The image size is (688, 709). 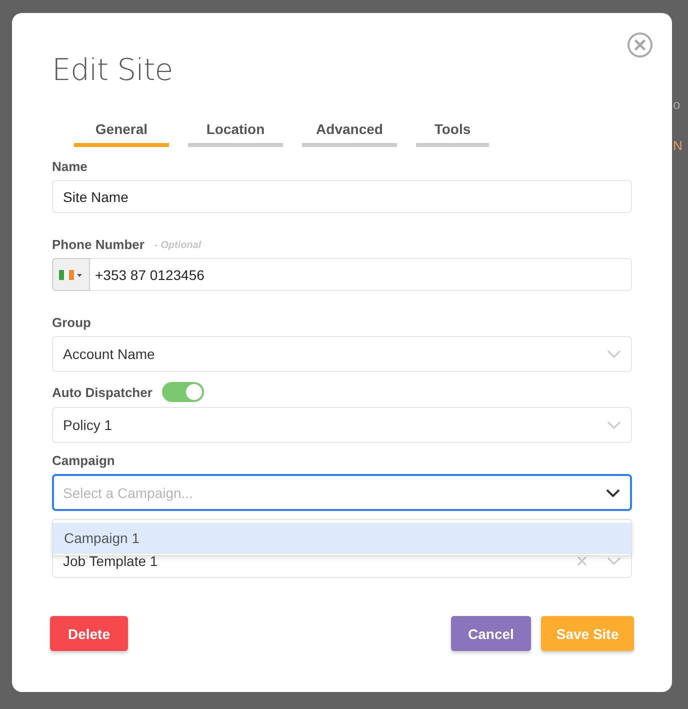 I want to click on field-label: Auto Dispatcher, so click(x=102, y=392).